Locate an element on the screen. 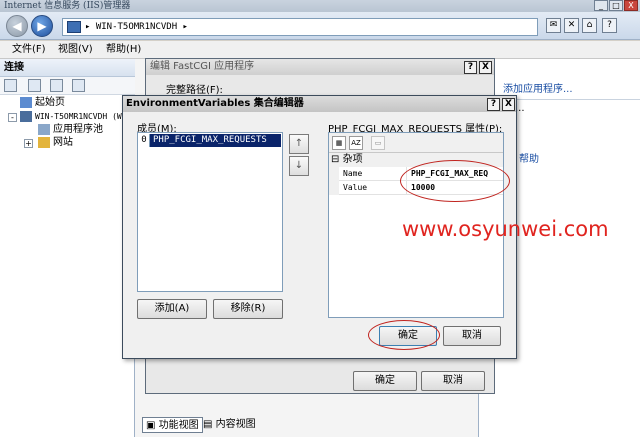  app-pool-icon is located at coordinates (44, 129).